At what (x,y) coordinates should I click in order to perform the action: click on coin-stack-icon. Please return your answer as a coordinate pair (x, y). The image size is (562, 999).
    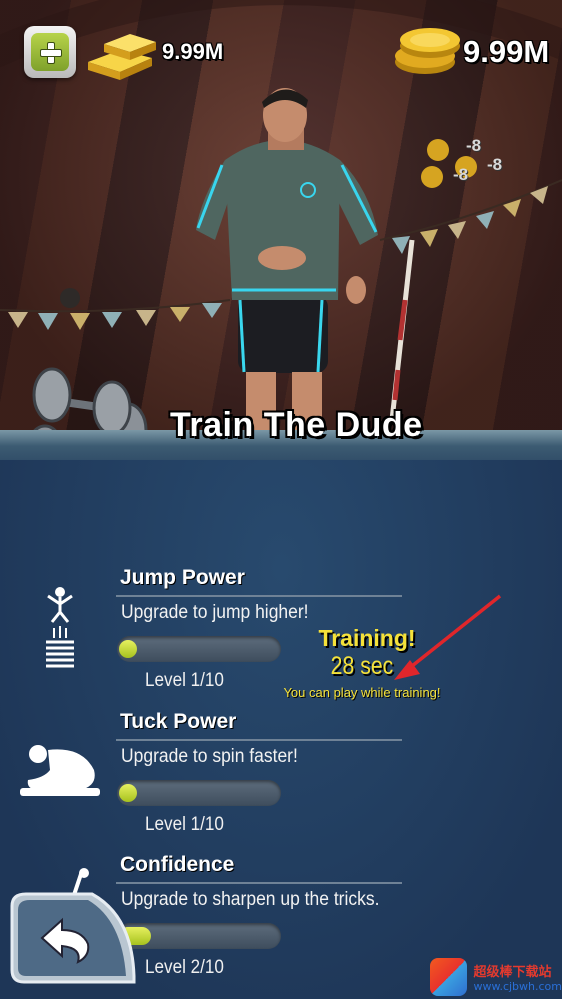
    Looking at the image, I should click on (427, 51).